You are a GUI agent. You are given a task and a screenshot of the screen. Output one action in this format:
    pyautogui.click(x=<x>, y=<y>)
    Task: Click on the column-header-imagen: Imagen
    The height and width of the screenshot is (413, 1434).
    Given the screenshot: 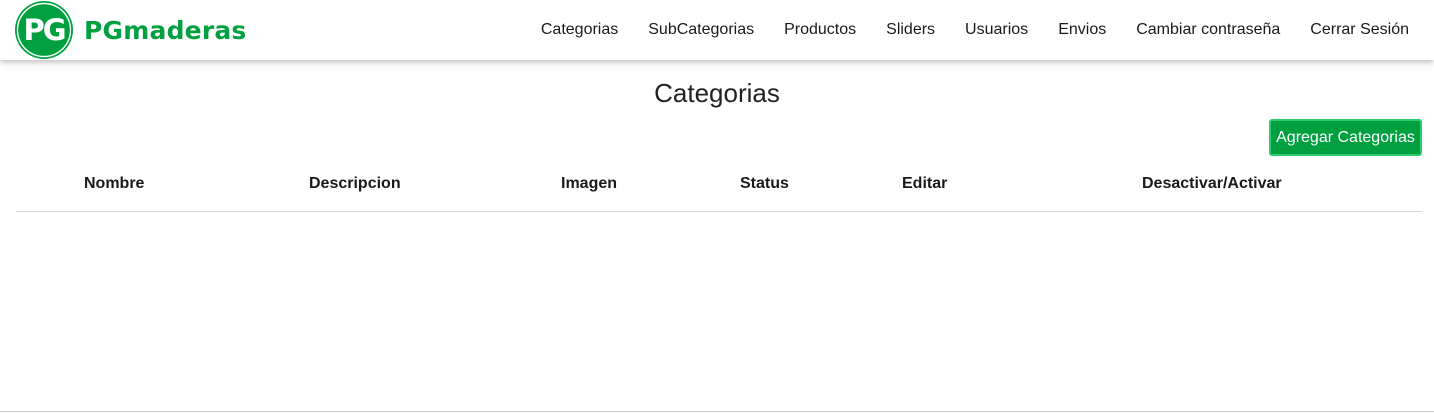 What is the action you would take?
    pyautogui.click(x=589, y=183)
    